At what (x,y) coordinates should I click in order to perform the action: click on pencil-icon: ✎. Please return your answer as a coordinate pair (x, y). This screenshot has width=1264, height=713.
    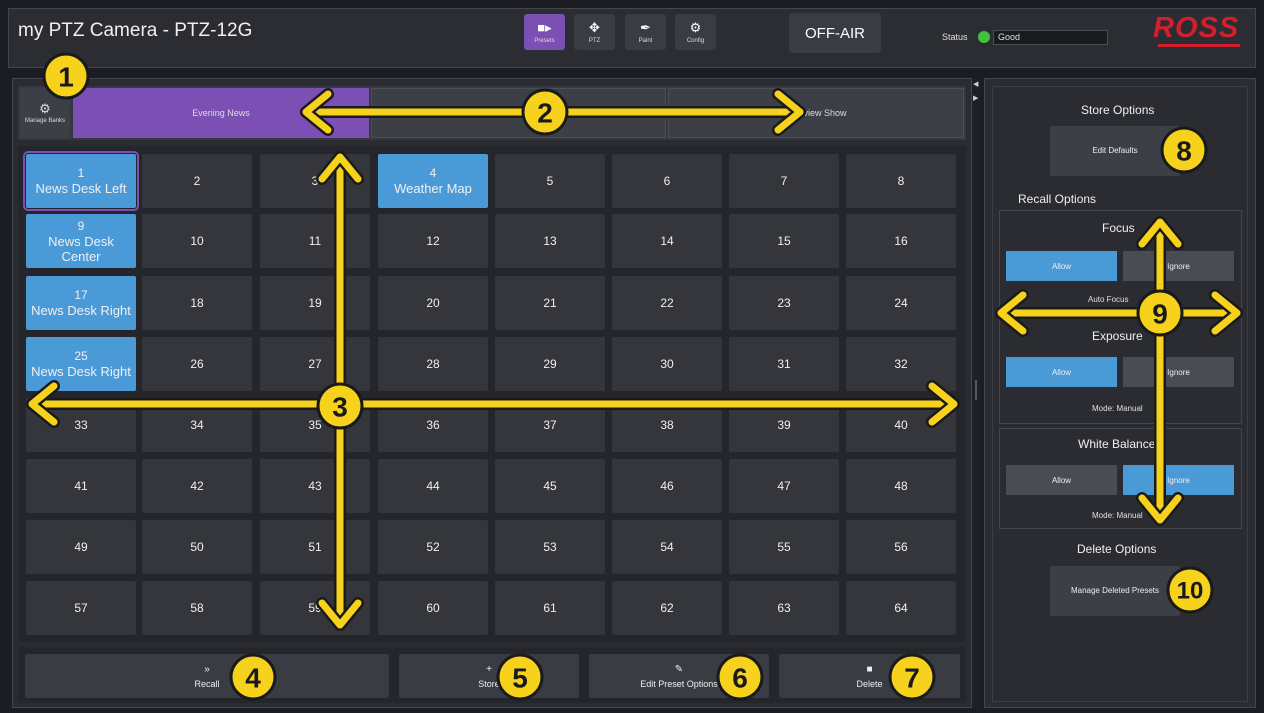
    Looking at the image, I should click on (679, 669).